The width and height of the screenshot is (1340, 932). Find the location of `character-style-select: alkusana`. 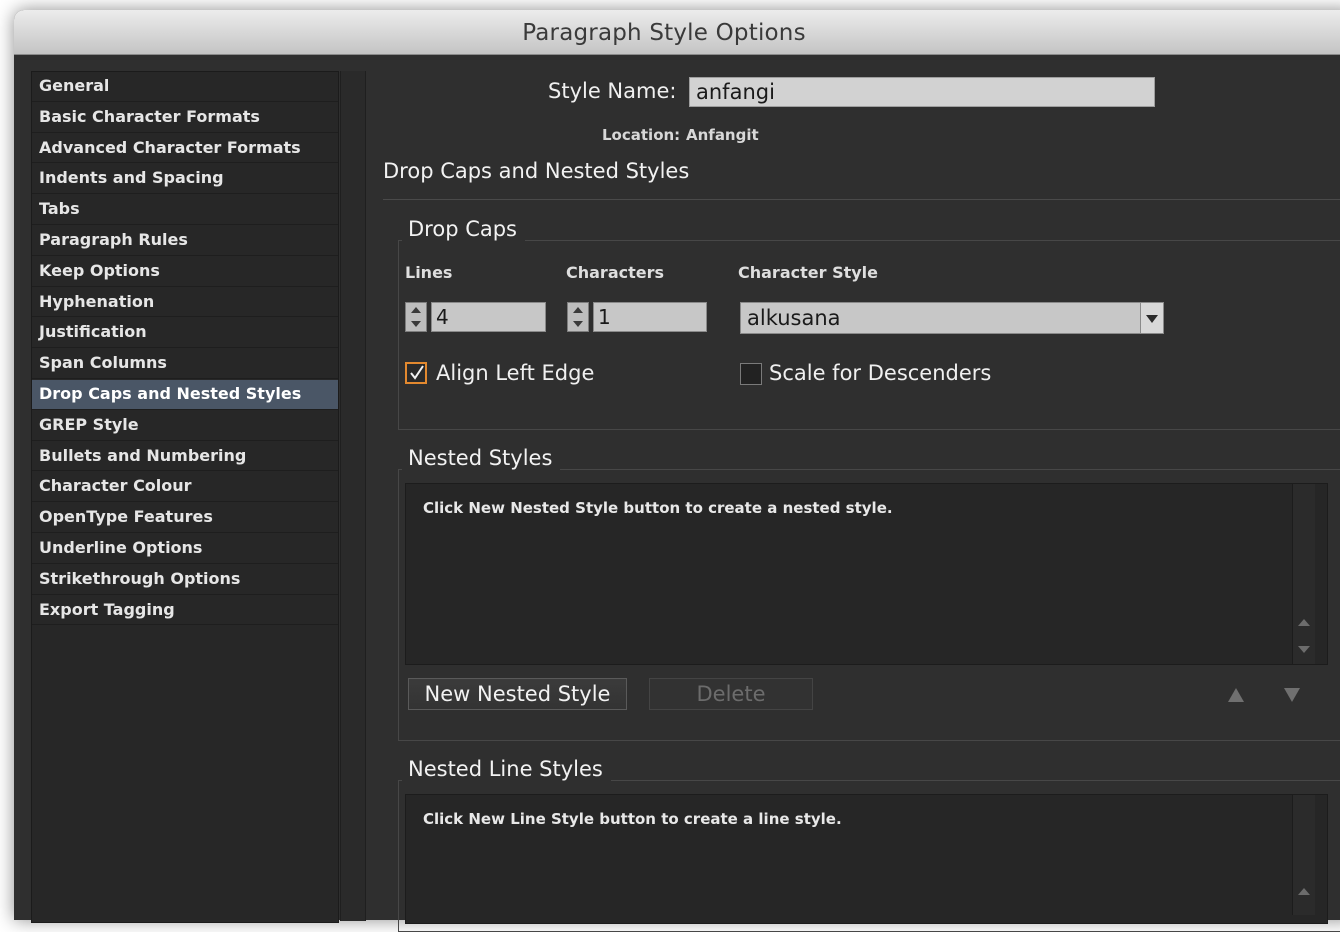

character-style-select: alkusana is located at coordinates (952, 318).